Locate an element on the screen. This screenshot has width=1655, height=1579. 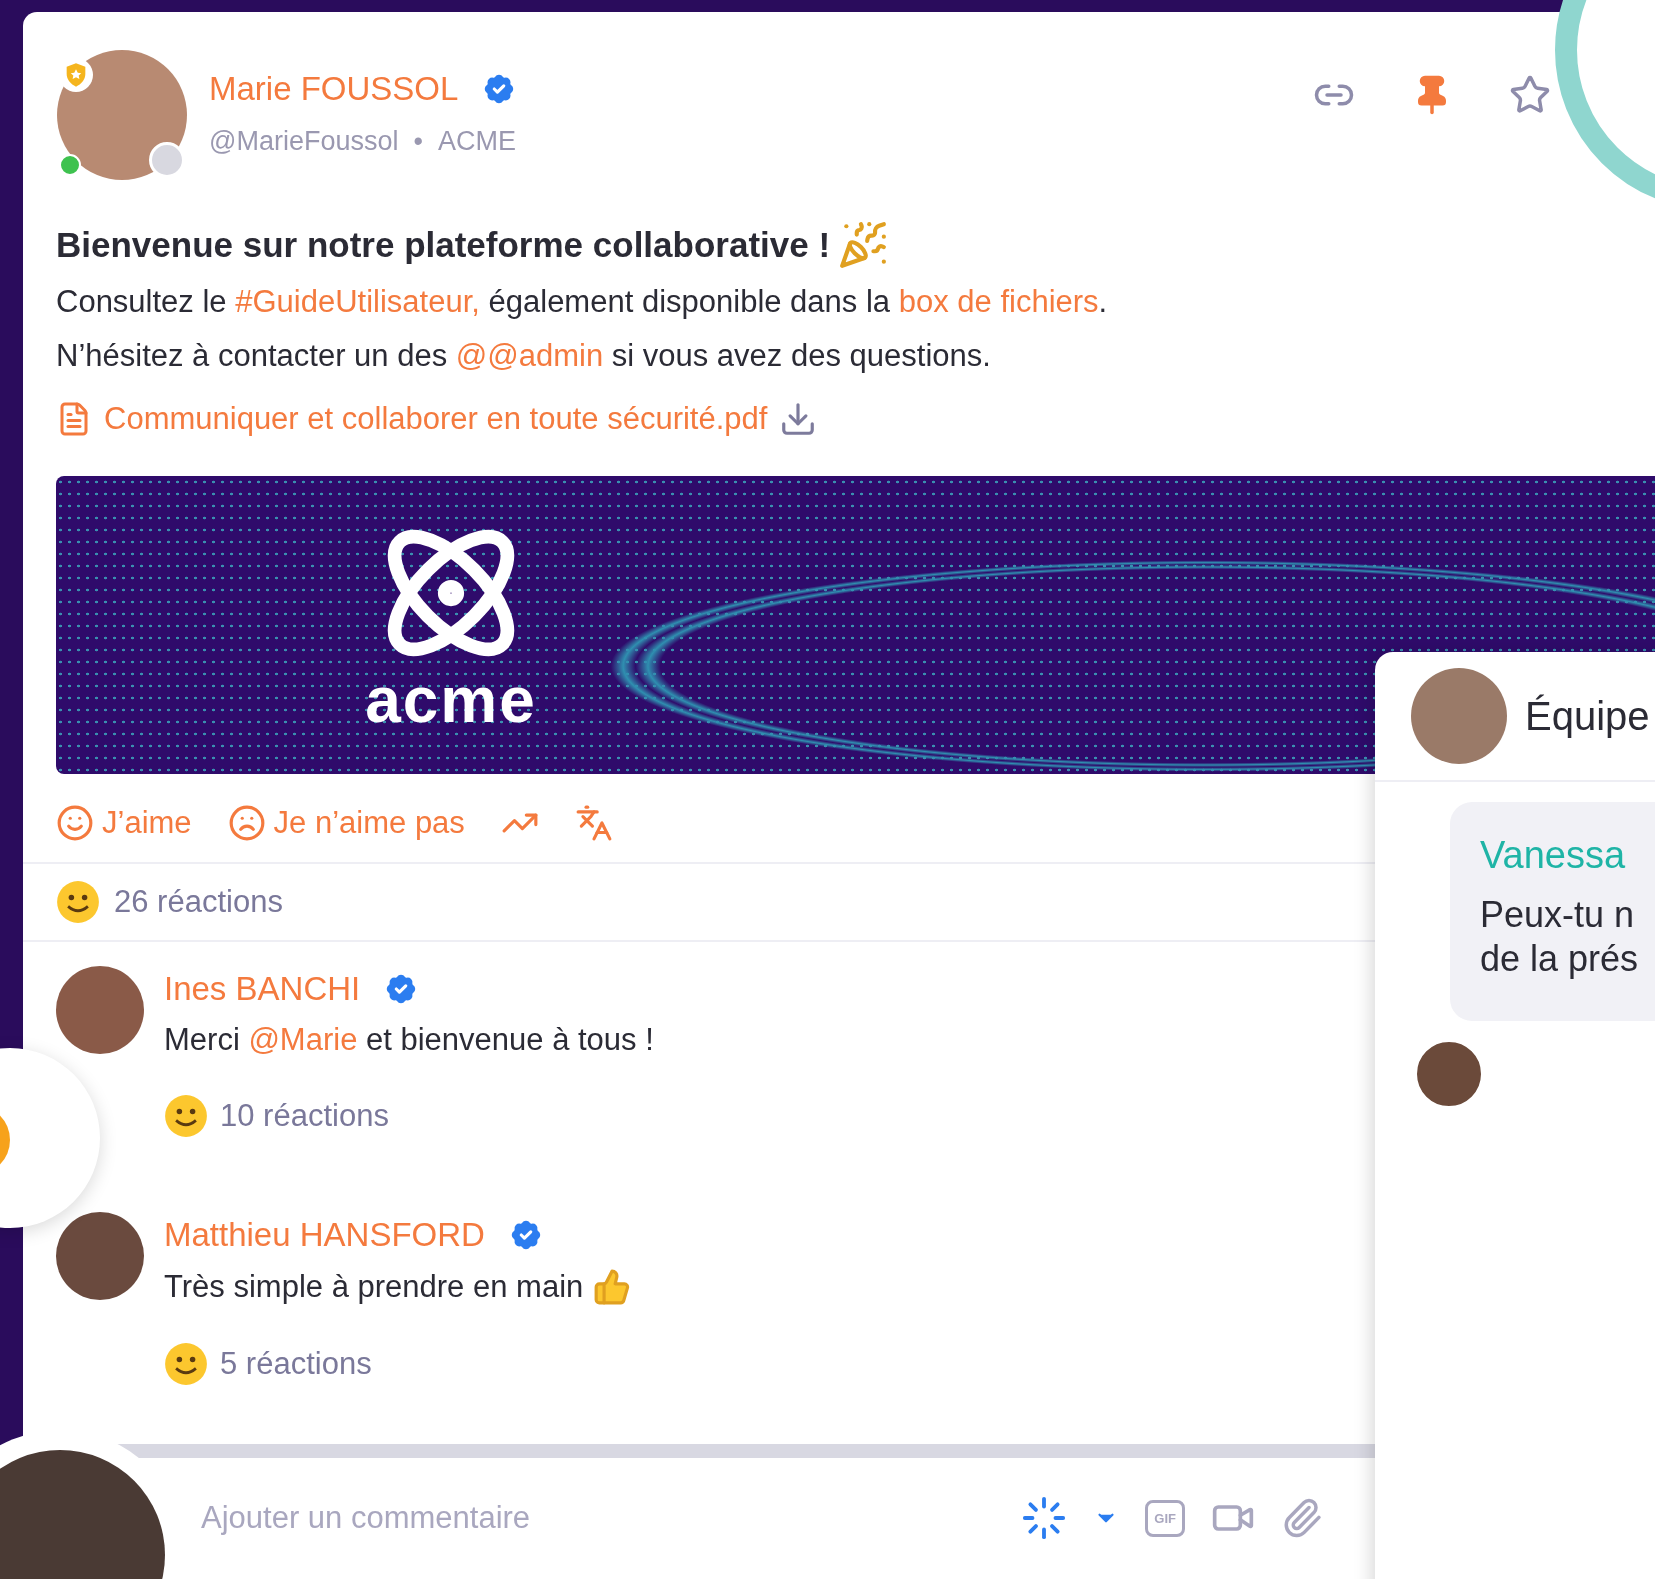
author-handle: @MarieFoussol • ACME is located at coordinates (363, 141).